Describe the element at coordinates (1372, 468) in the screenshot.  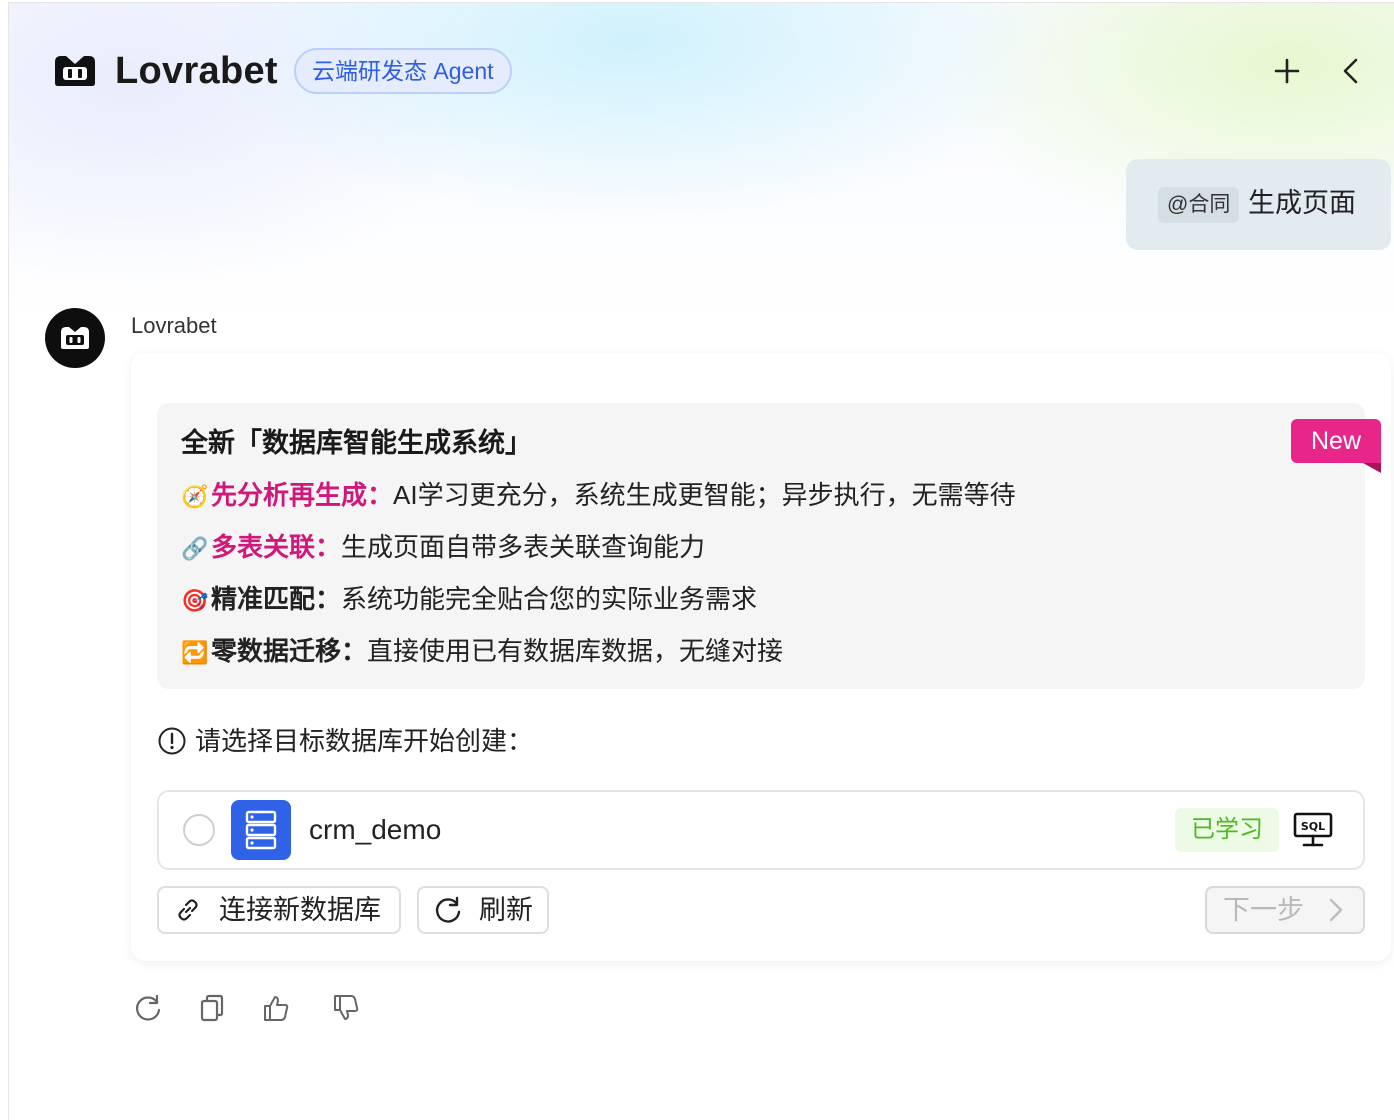
I see `new-badge-tail` at that location.